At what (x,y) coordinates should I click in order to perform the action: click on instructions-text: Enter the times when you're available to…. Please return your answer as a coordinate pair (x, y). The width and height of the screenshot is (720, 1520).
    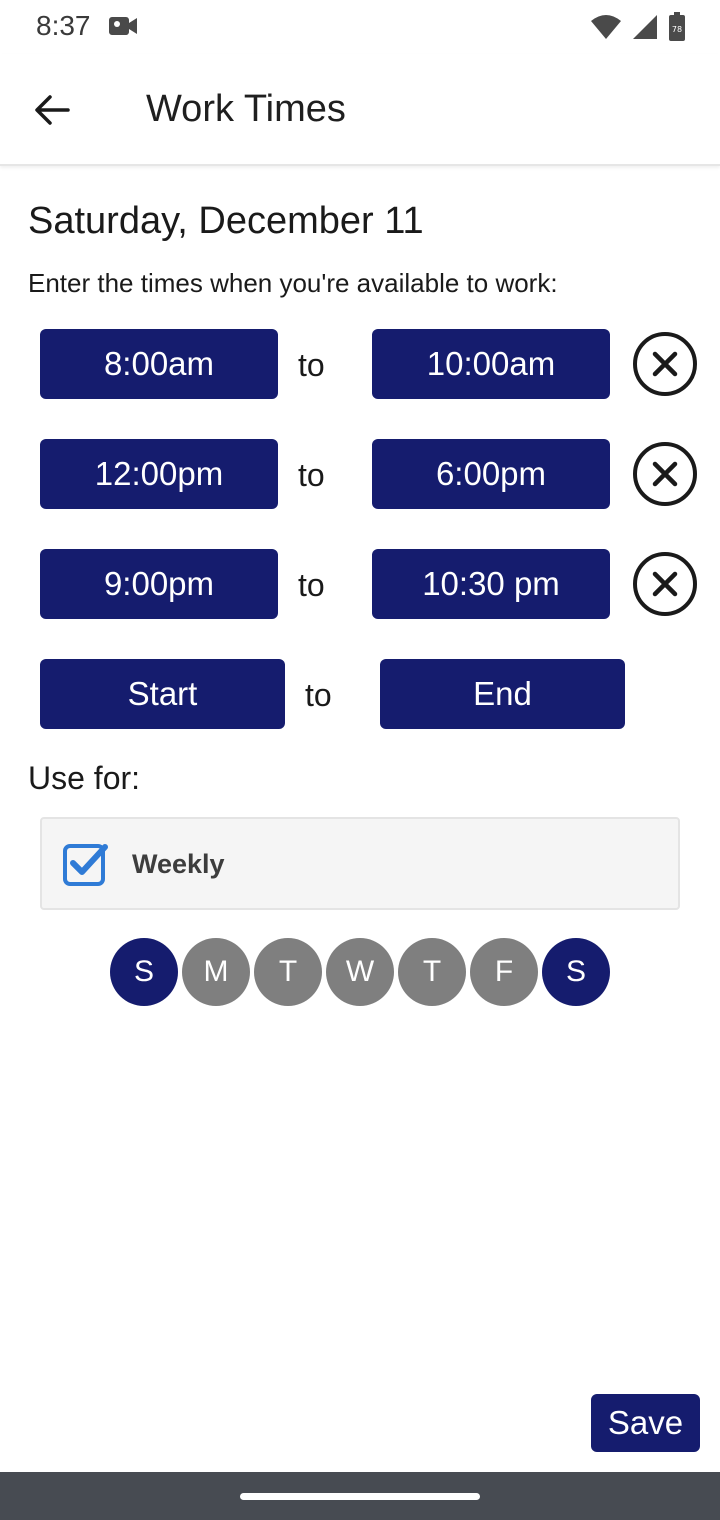
    Looking at the image, I should click on (293, 283).